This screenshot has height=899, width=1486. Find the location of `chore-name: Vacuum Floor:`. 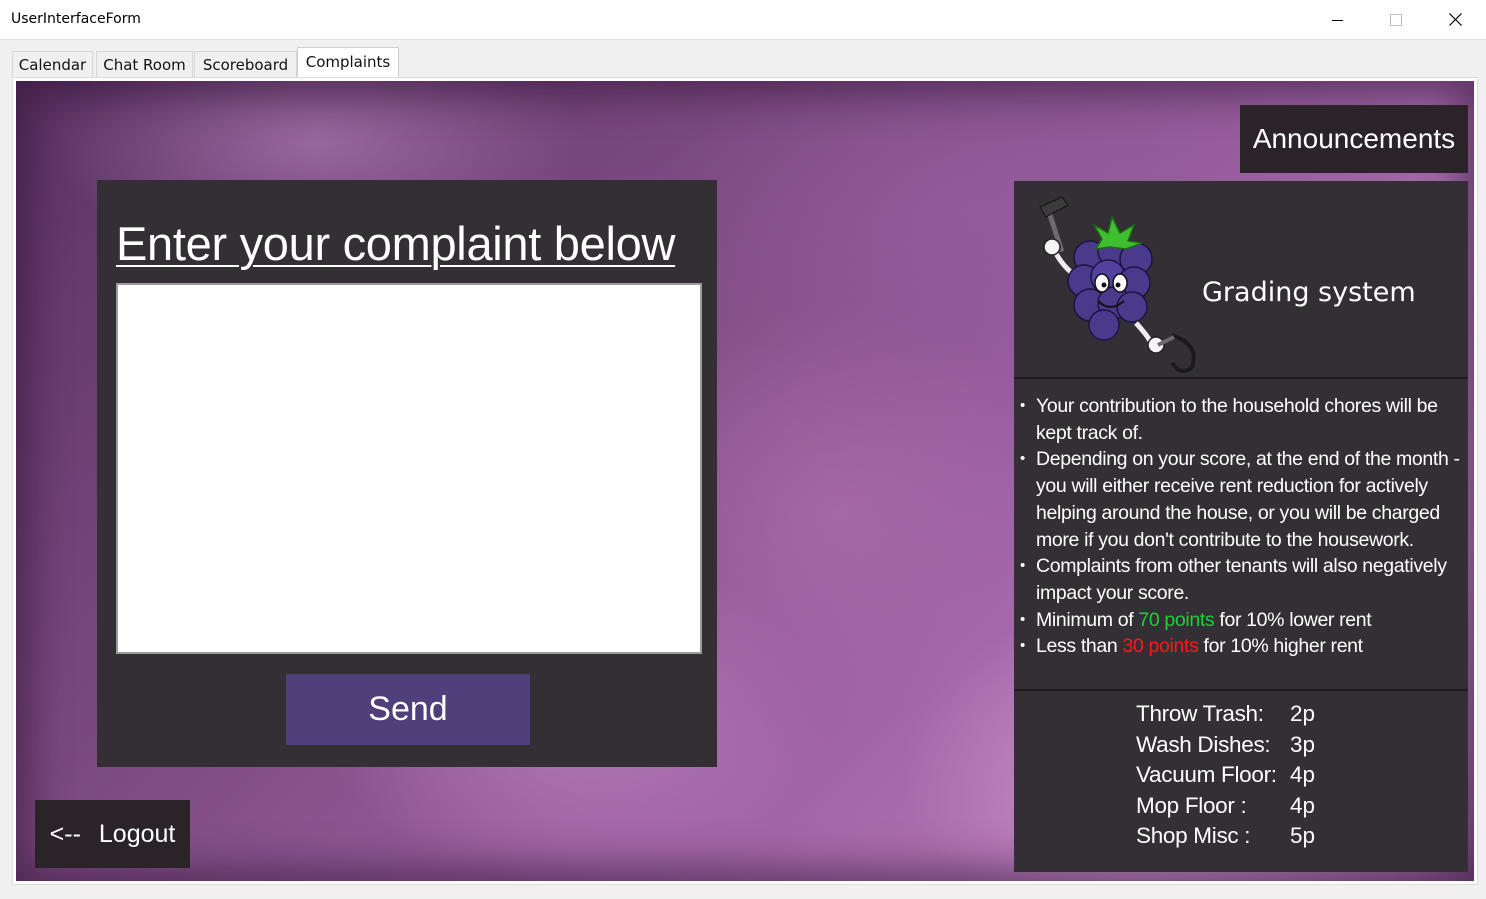

chore-name: Vacuum Floor: is located at coordinates (1206, 775).